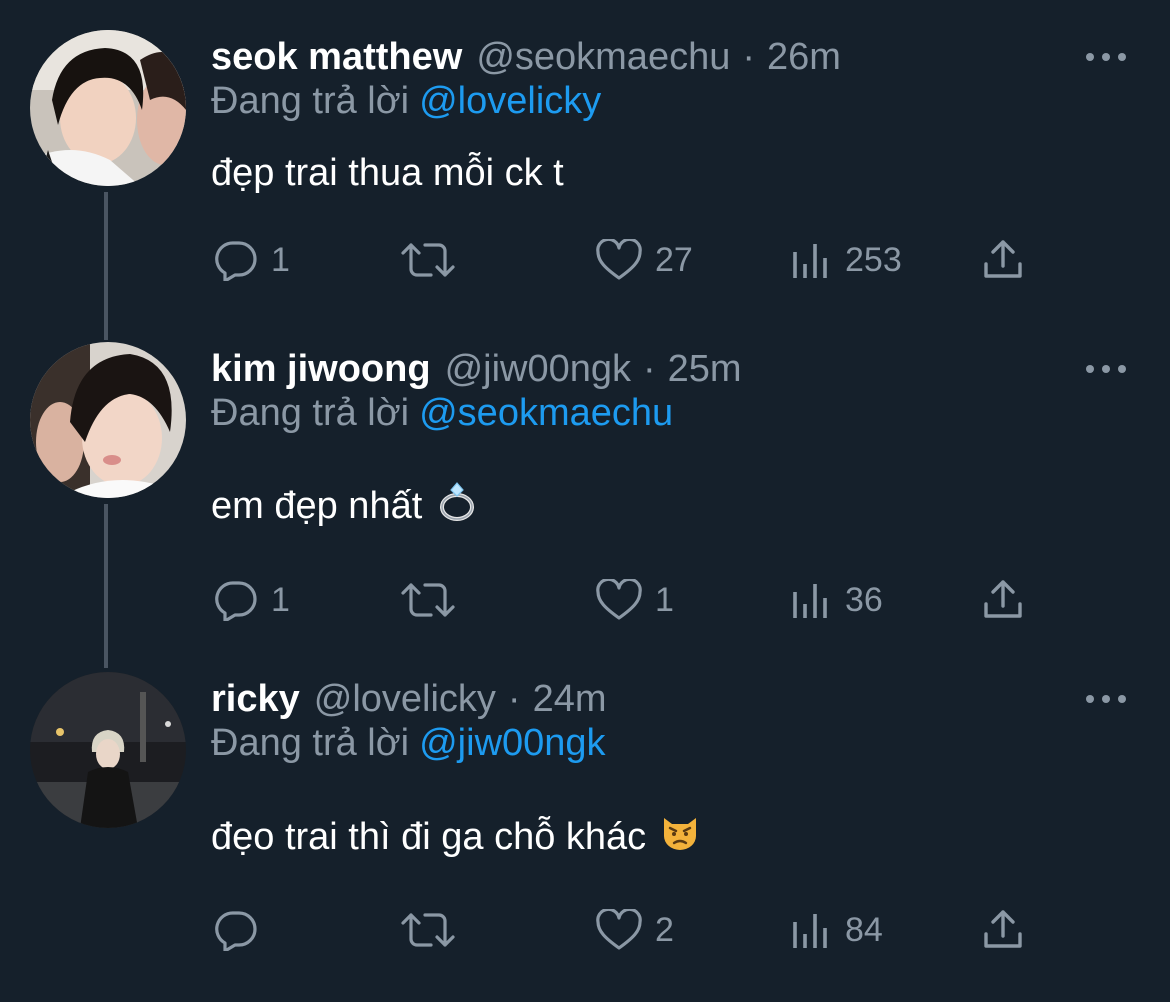  I want to click on like-button: 1, so click(634, 600).